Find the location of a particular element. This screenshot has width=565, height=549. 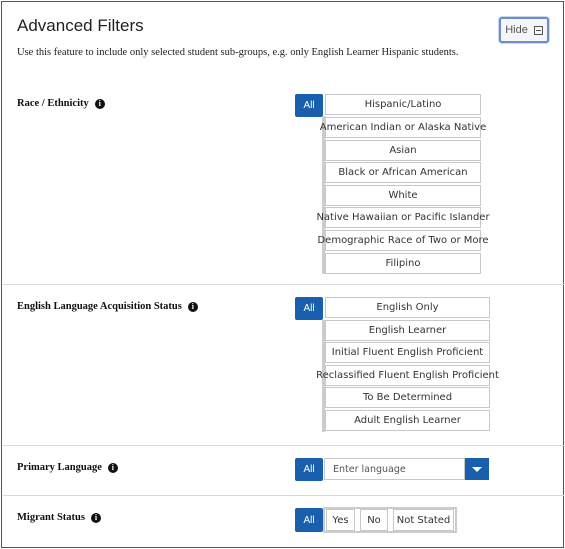

language-dropdown-button is located at coordinates (477, 469).